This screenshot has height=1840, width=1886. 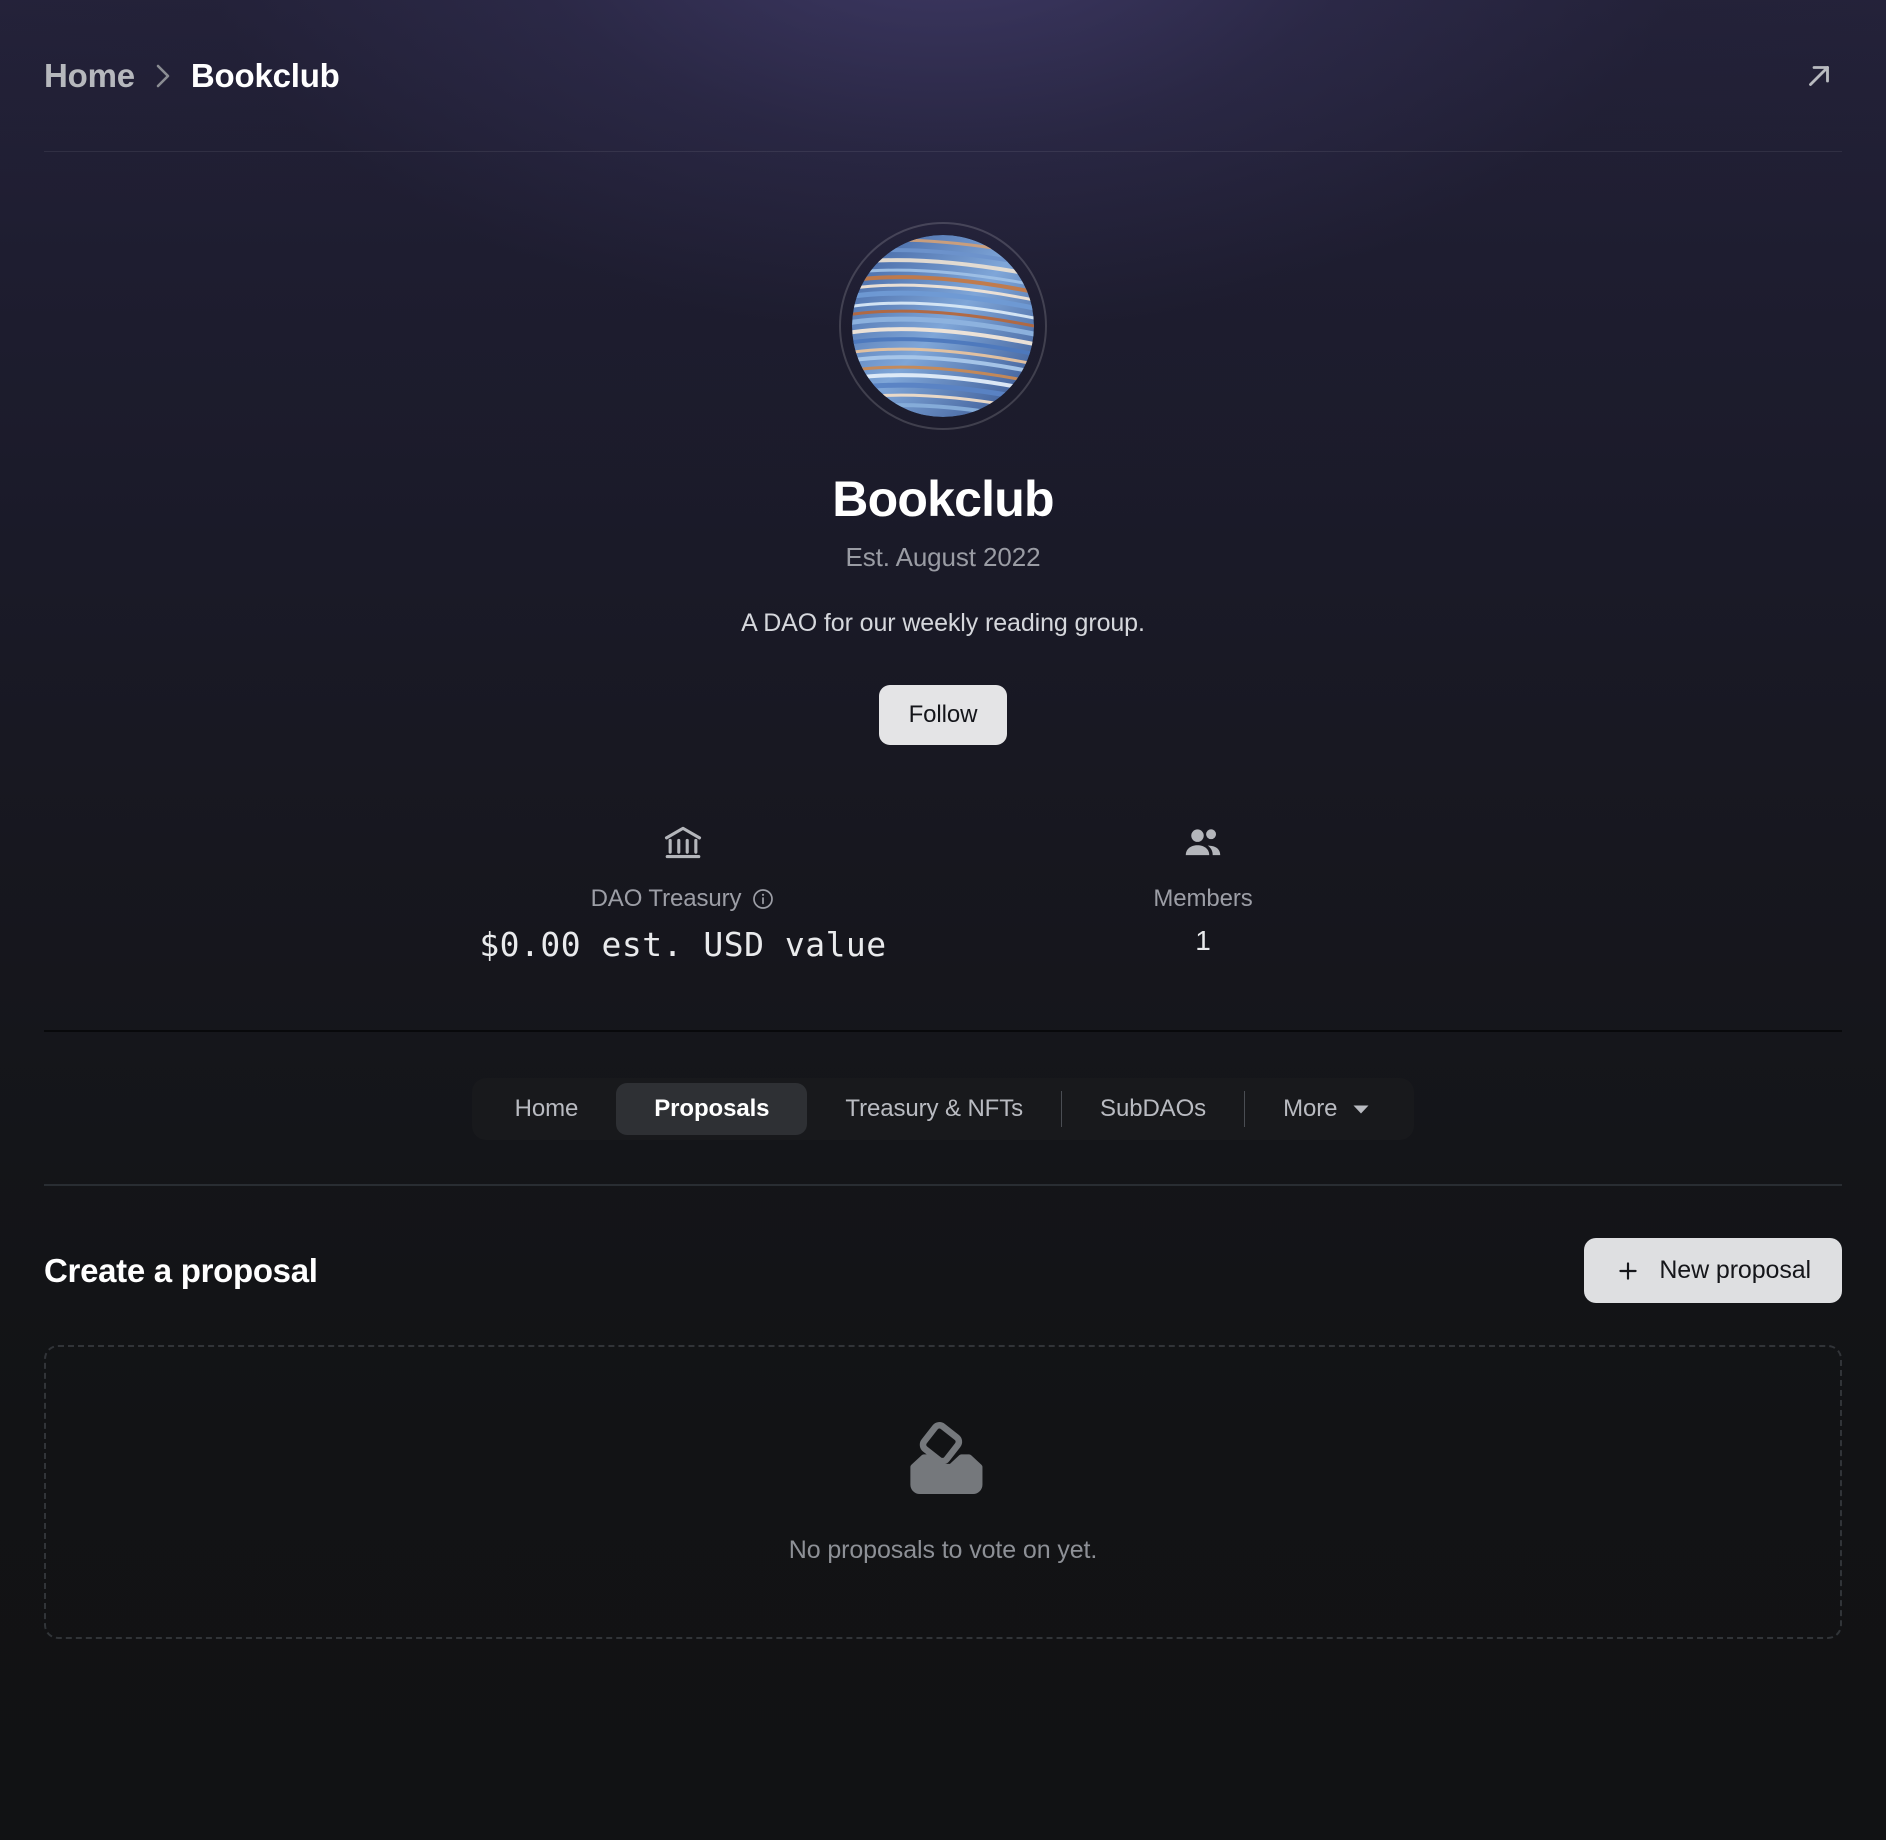 What do you see at coordinates (1819, 76) in the screenshot?
I see `arrow-up-right-icon` at bounding box center [1819, 76].